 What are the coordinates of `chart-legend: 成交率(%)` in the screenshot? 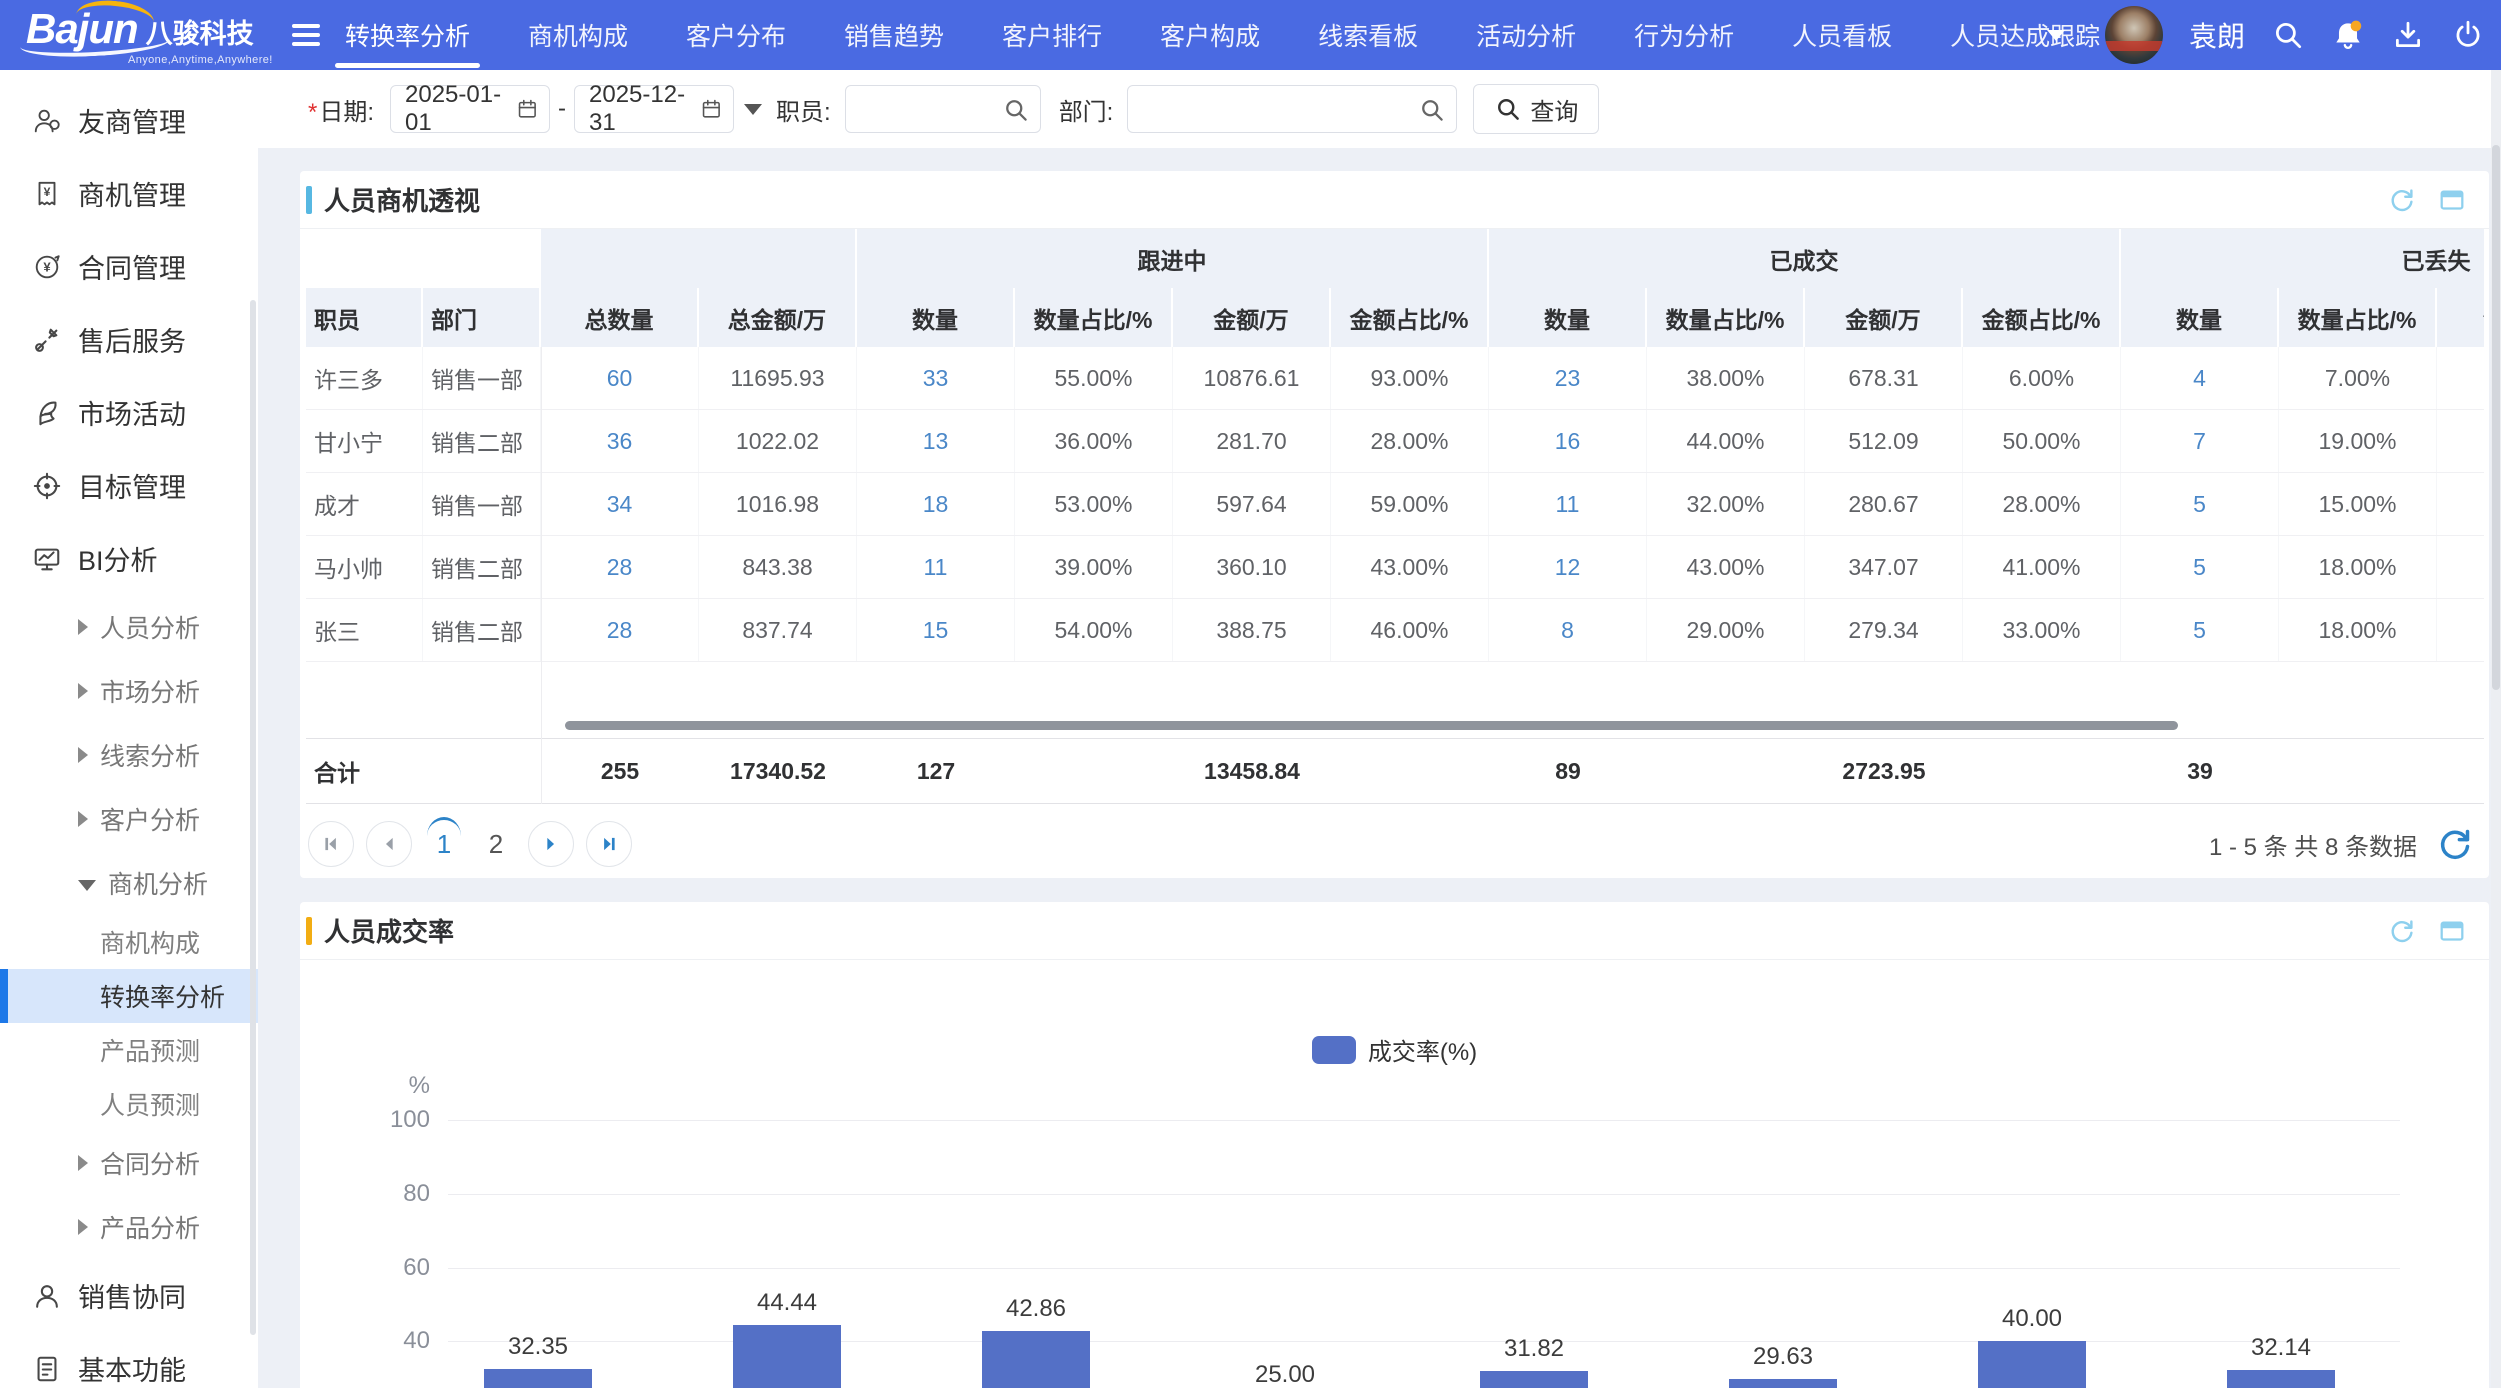 It's located at (1394, 1049).